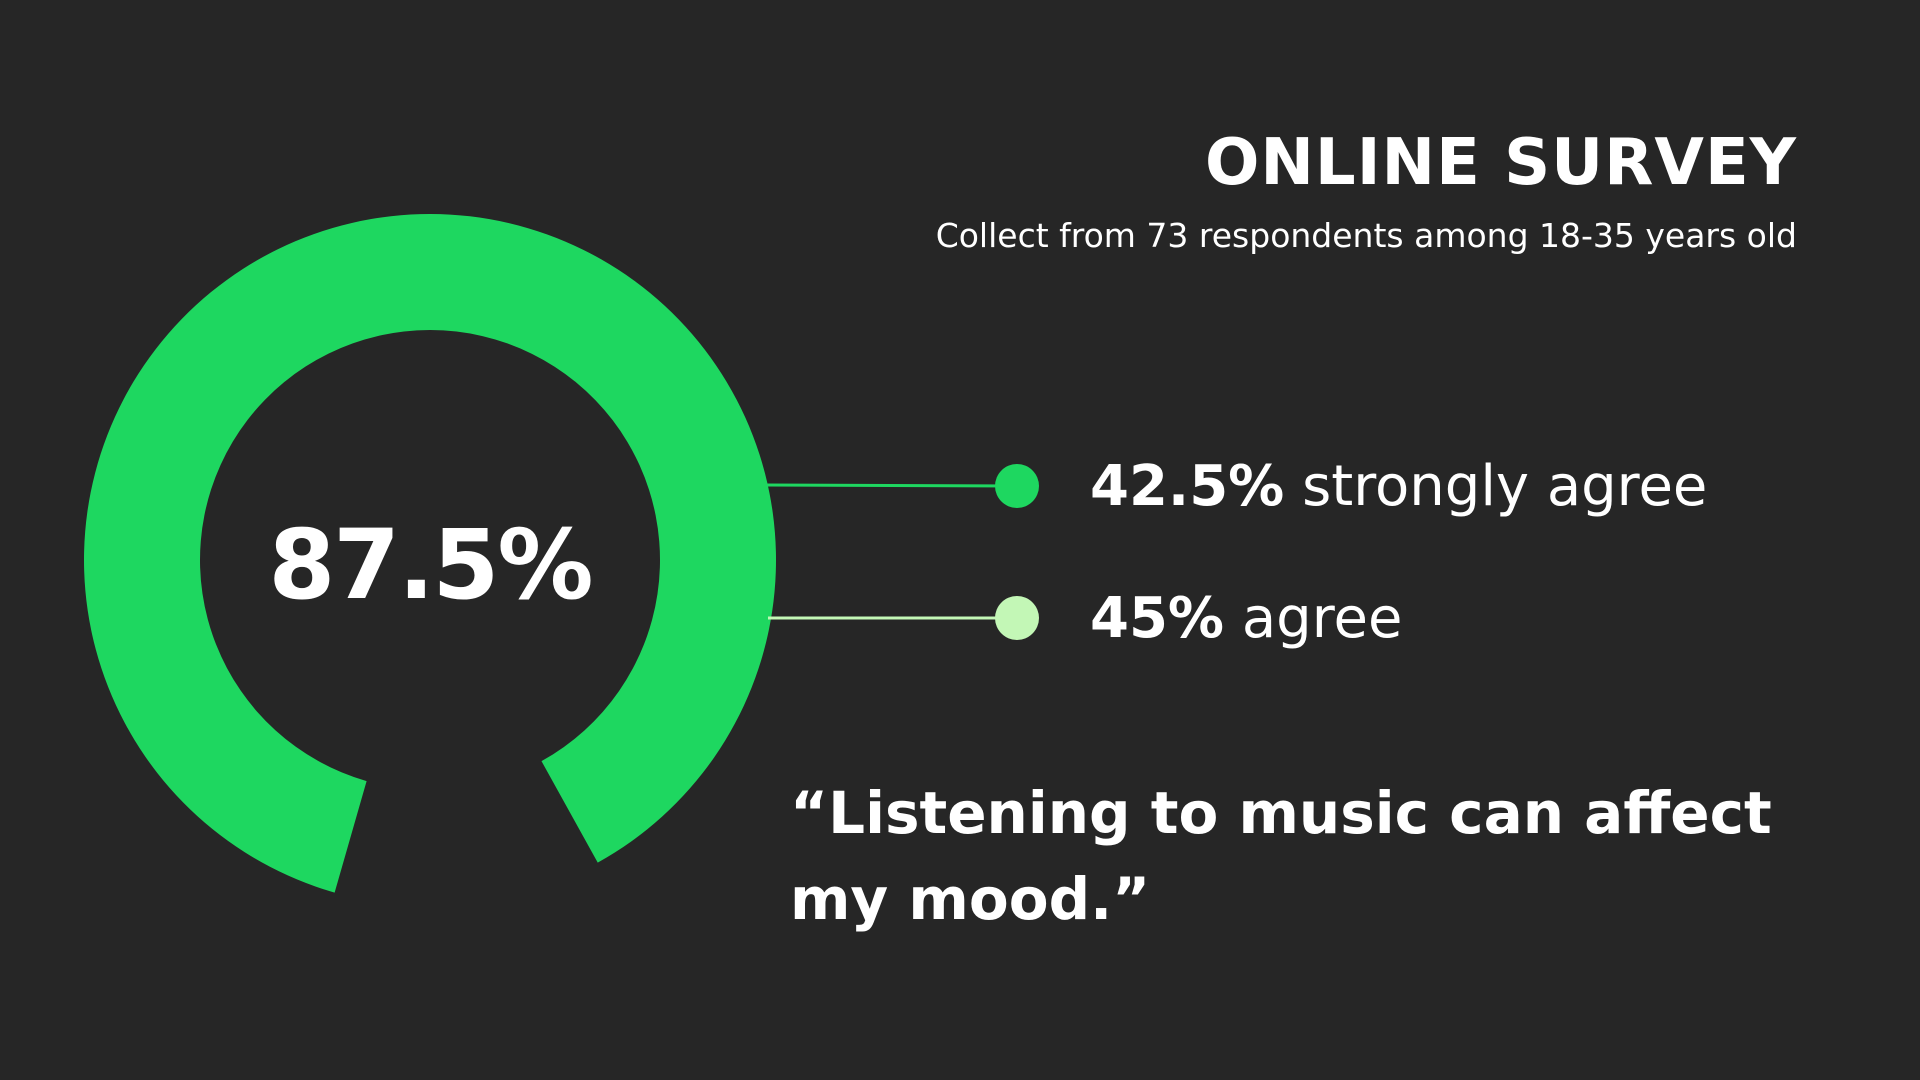 The width and height of the screenshot is (1920, 1080). Describe the element at coordinates (430, 565) in the screenshot. I see `donut-center-value: 87.5%` at that location.